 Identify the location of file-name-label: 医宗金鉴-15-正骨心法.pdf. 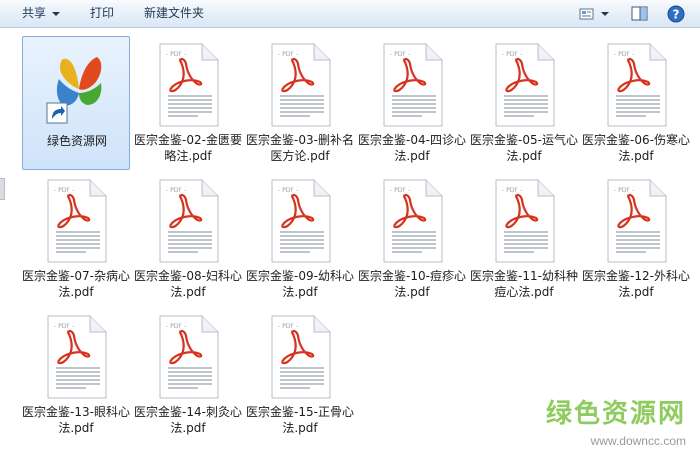
(300, 420).